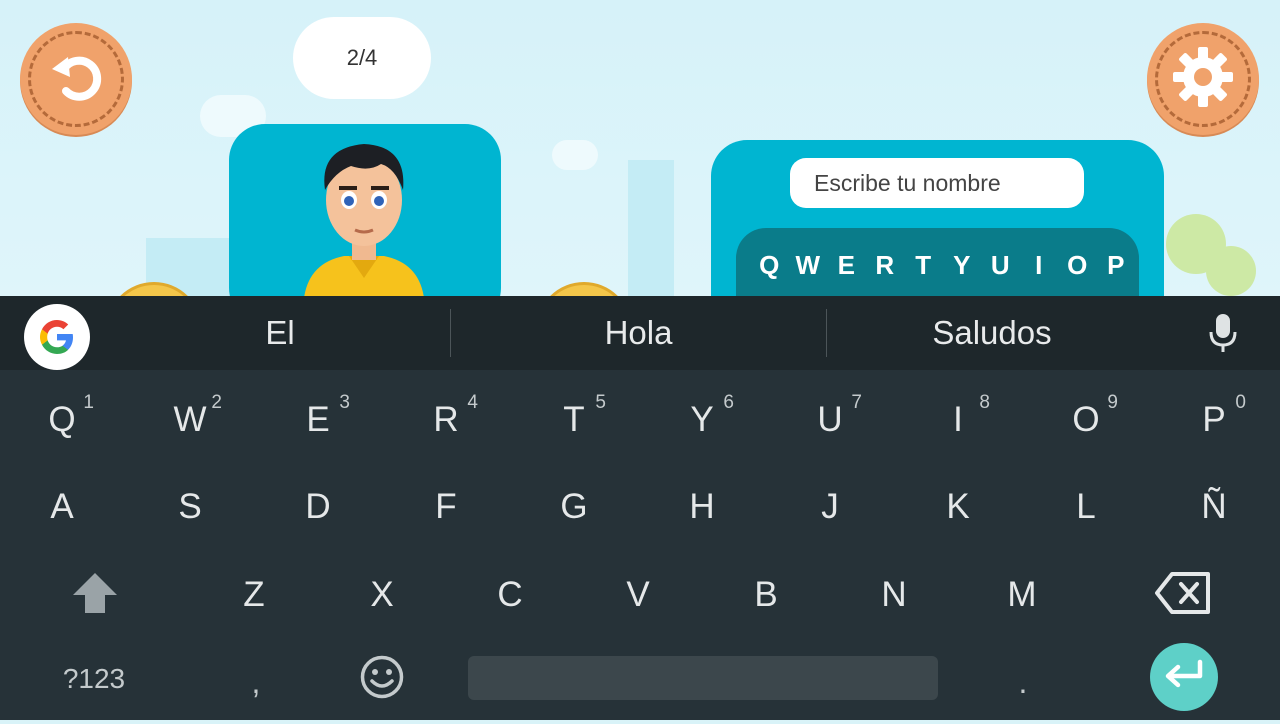 Image resolution: width=1280 pixels, height=724 pixels. What do you see at coordinates (1214, 507) in the screenshot?
I see `key-n-tilde: Ñ` at bounding box center [1214, 507].